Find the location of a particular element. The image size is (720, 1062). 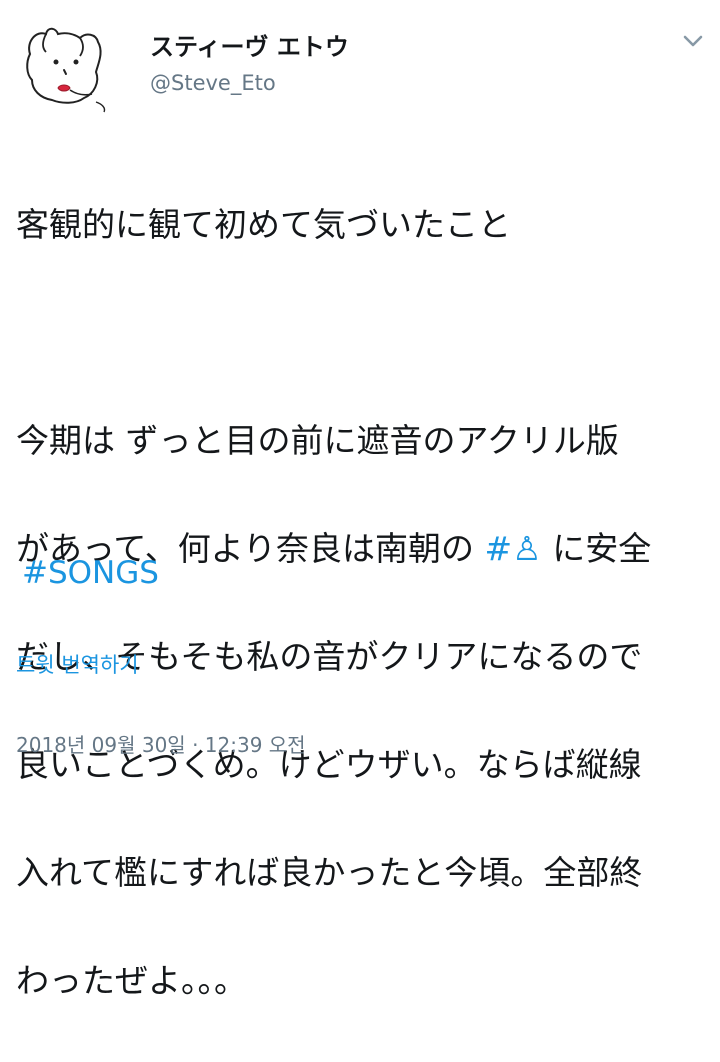

tweet-menu-button is located at coordinates (693, 41).